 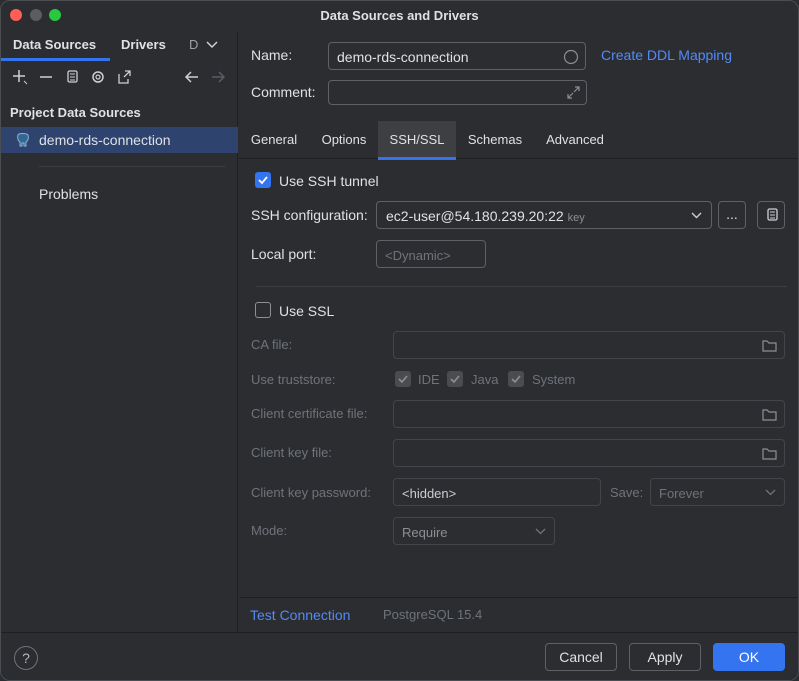 I want to click on client-key-file-input, so click(x=589, y=453).